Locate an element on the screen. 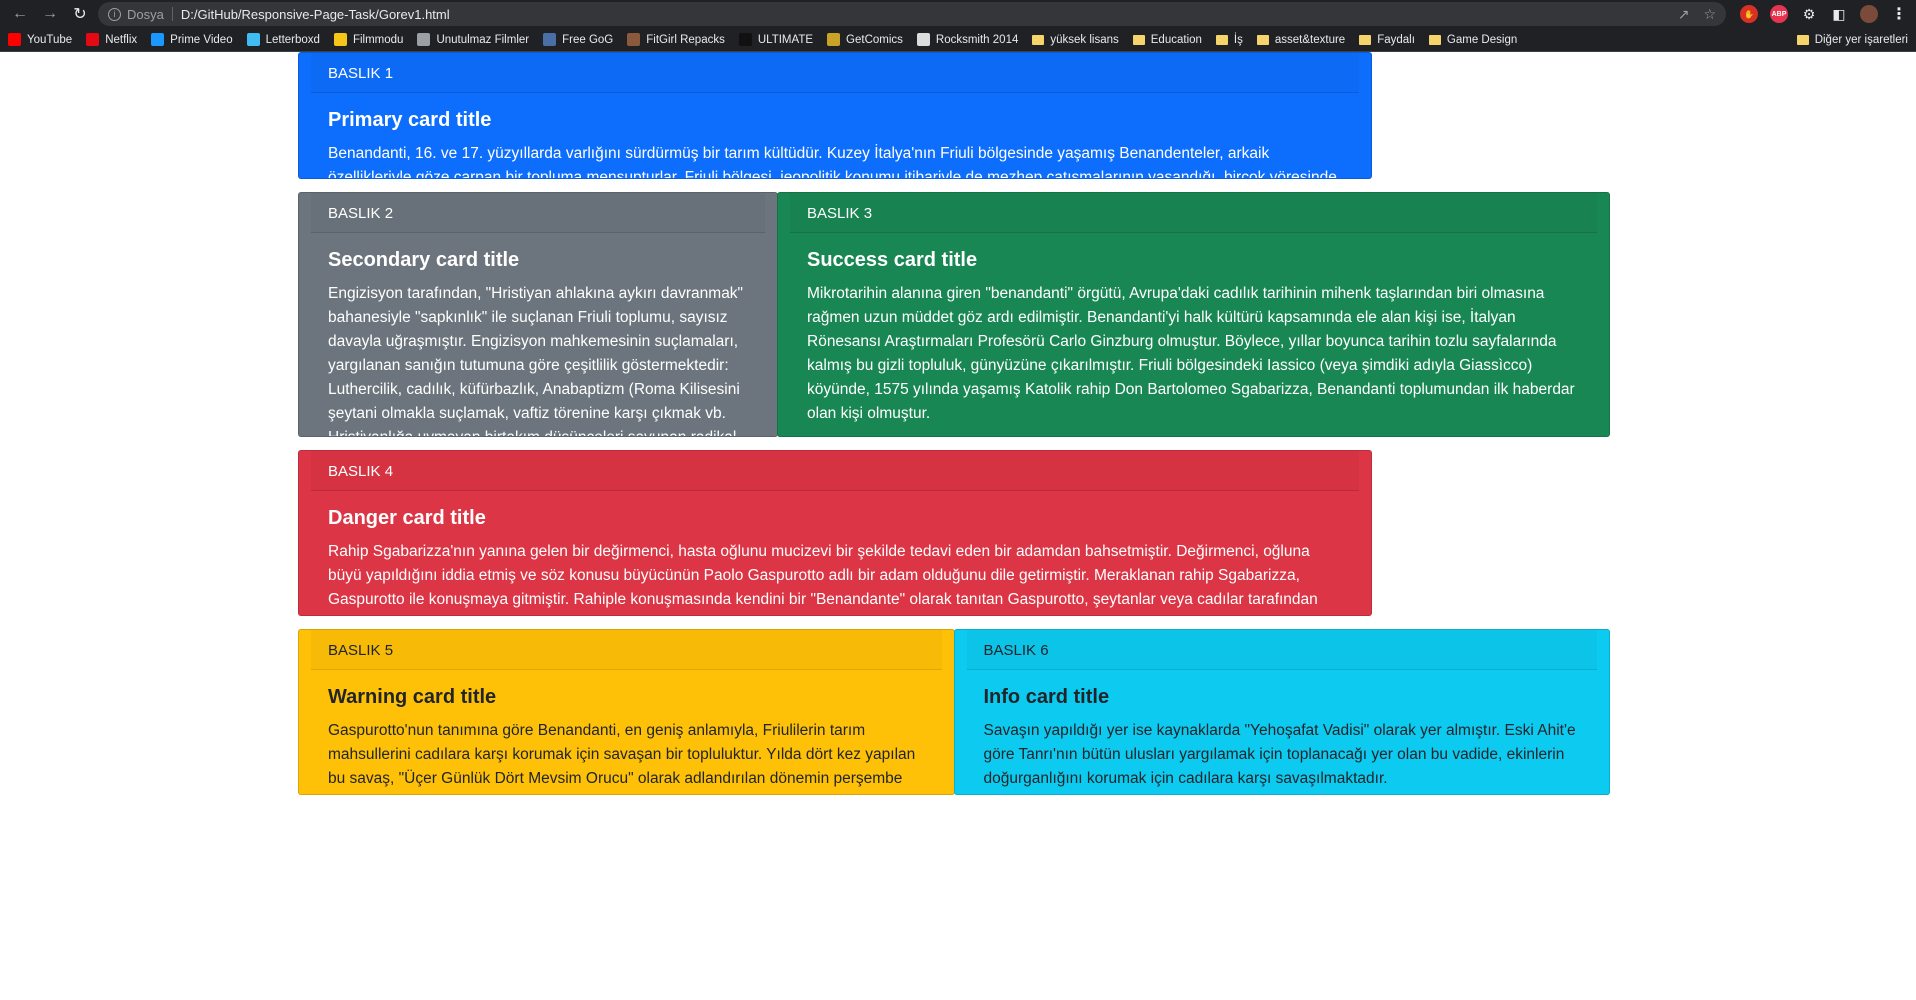 This screenshot has width=1916, height=1000. bookmark-label: Unutulmaz Filmler is located at coordinates (483, 39).